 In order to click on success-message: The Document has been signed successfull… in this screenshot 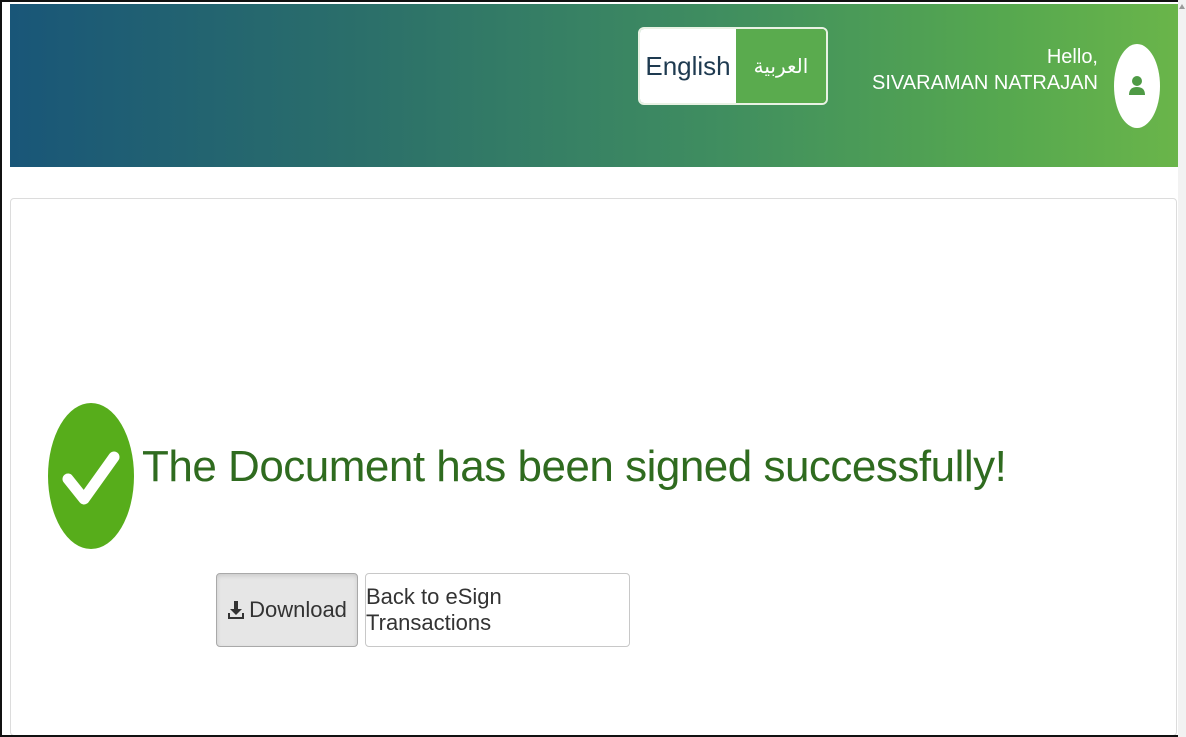, I will do `click(574, 466)`.